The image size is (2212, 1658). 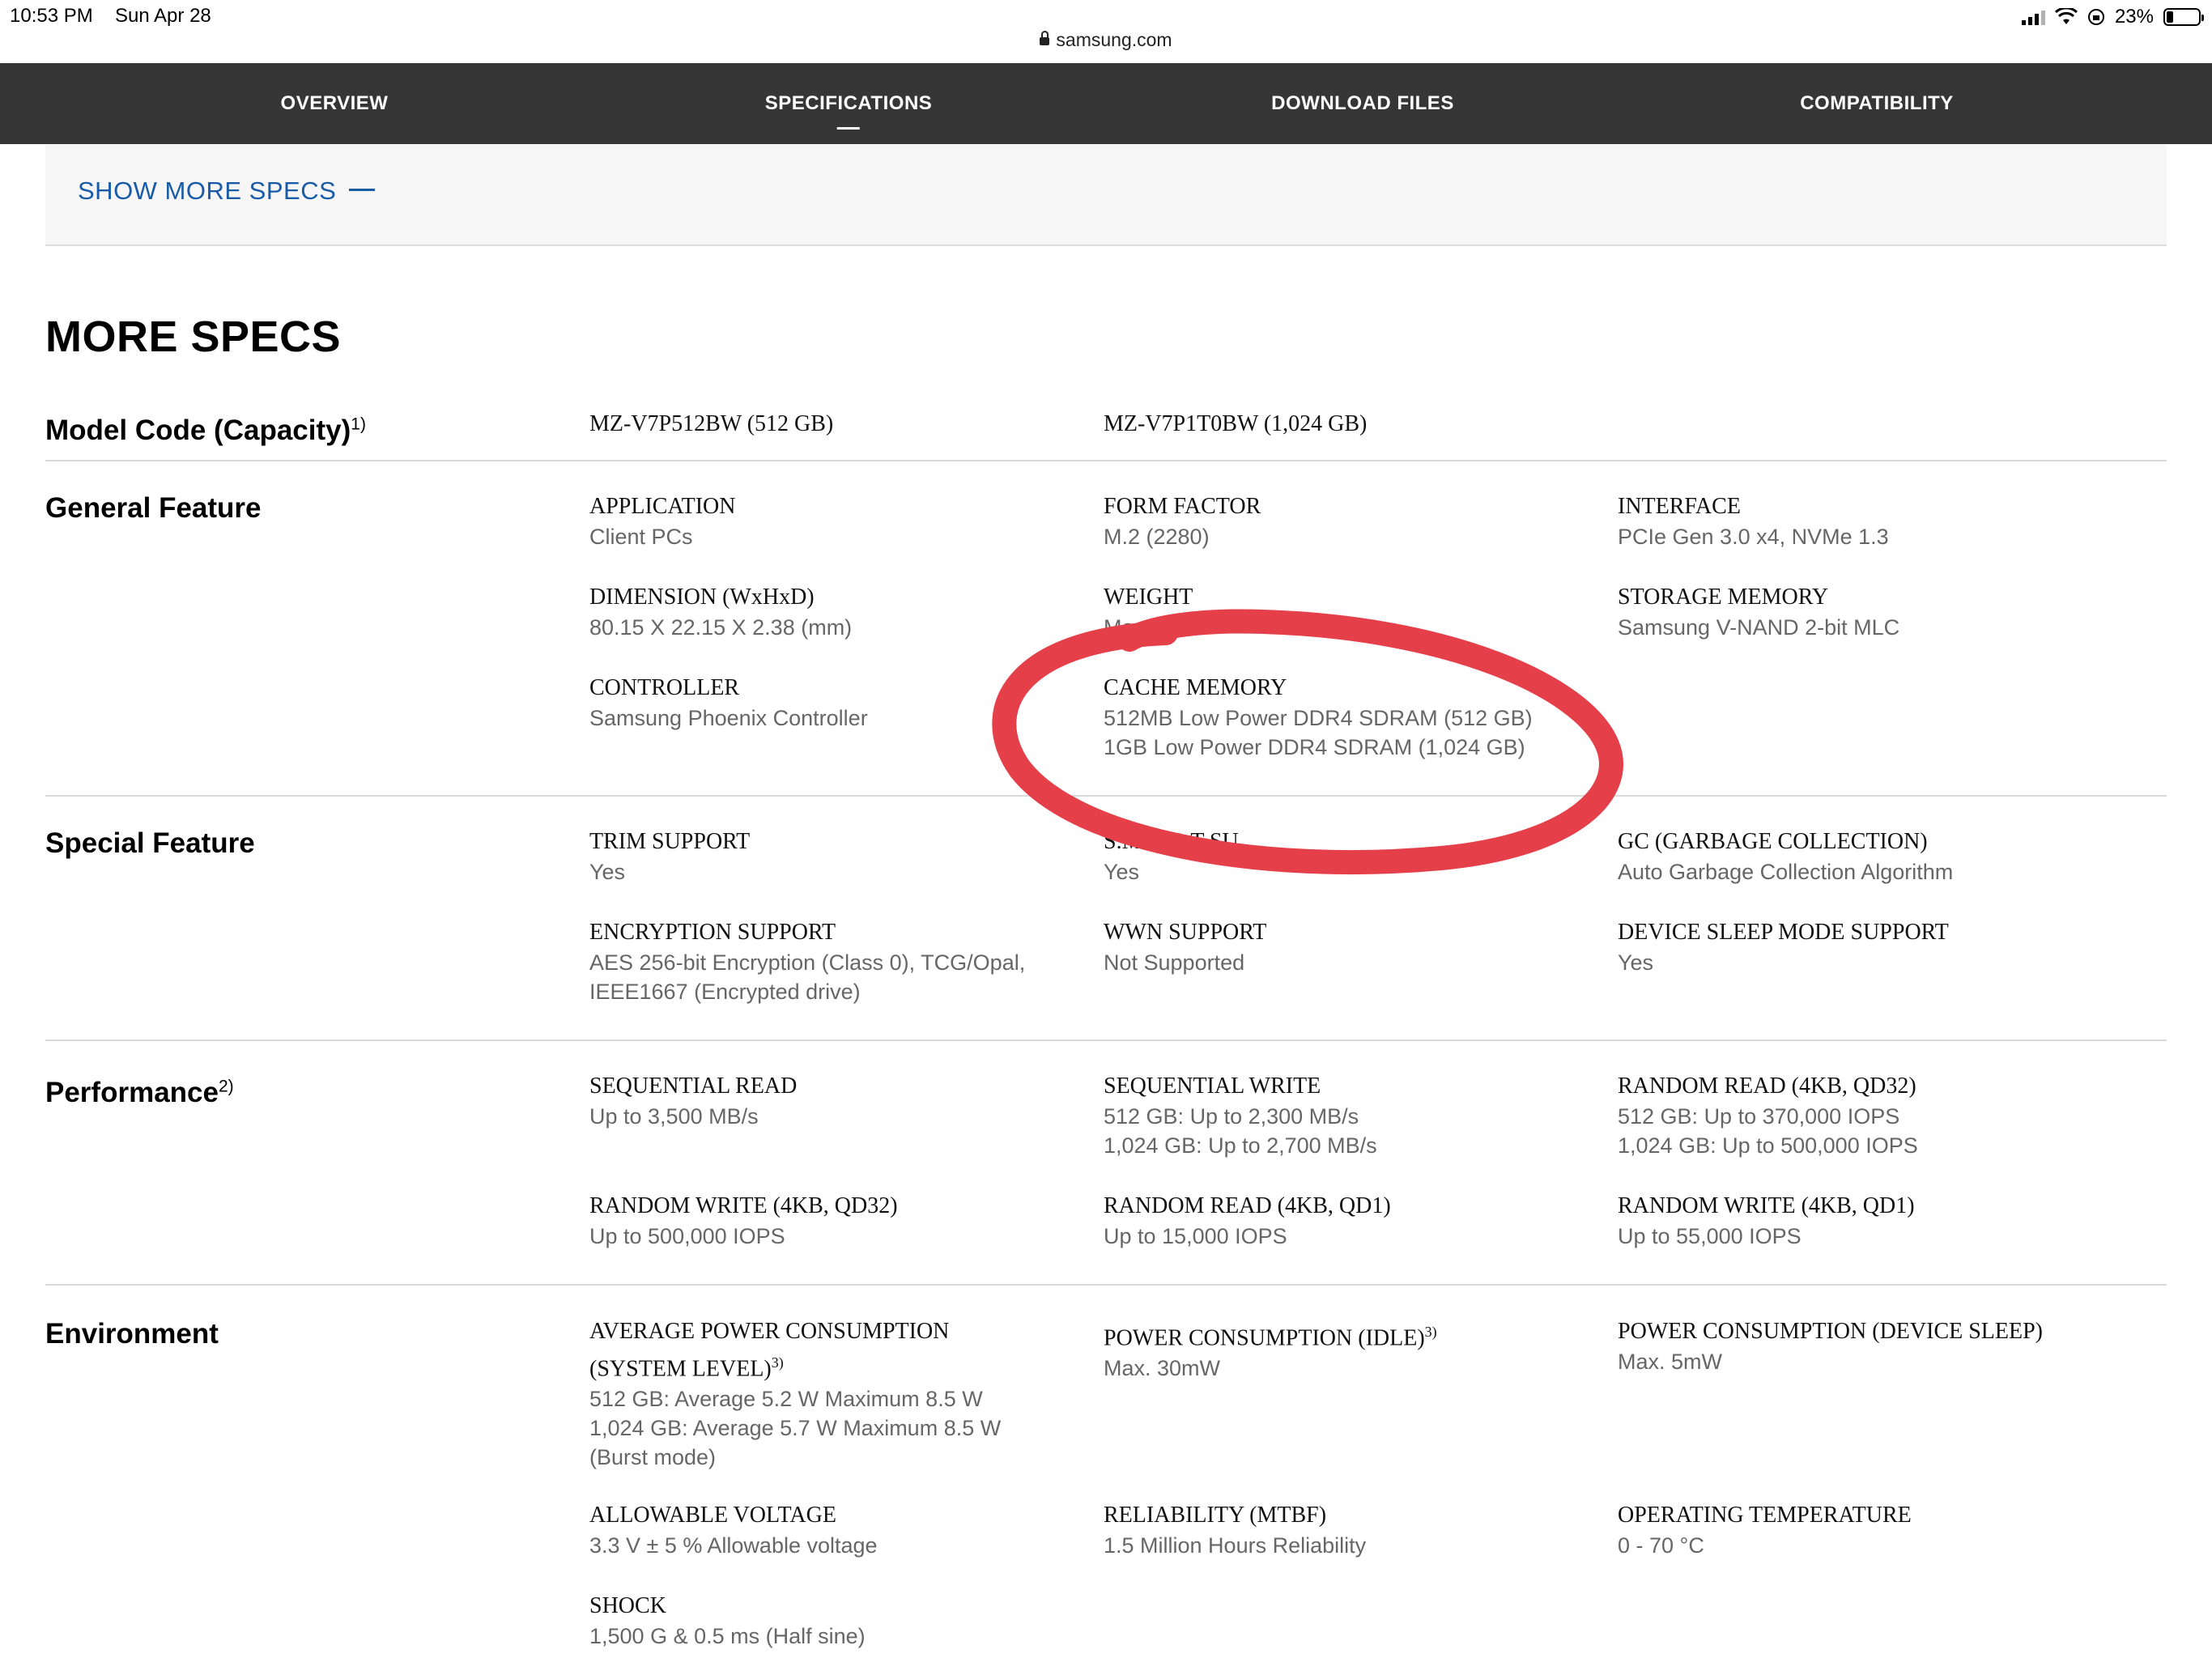 I want to click on section-performance: Performance2), so click(x=139, y=1093).